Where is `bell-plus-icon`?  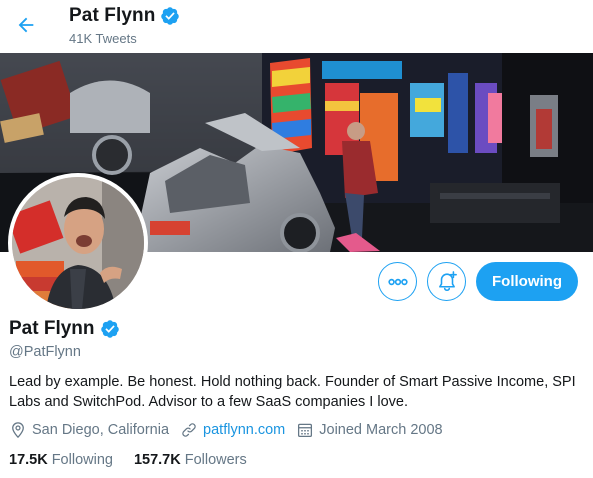 bell-plus-icon is located at coordinates (447, 280).